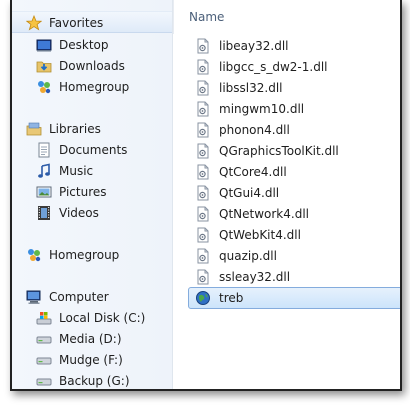 Image resolution: width=410 pixels, height=406 pixels. I want to click on nav-item-homegroup-favorite-label: Homegroup, so click(94, 87).